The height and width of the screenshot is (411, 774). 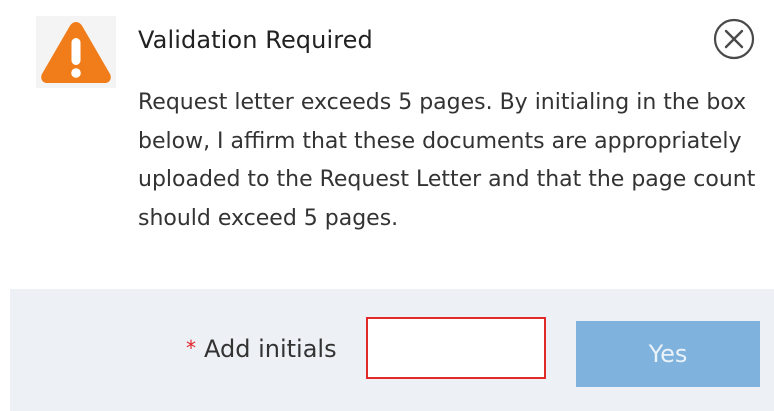 I want to click on close-button, so click(x=734, y=39).